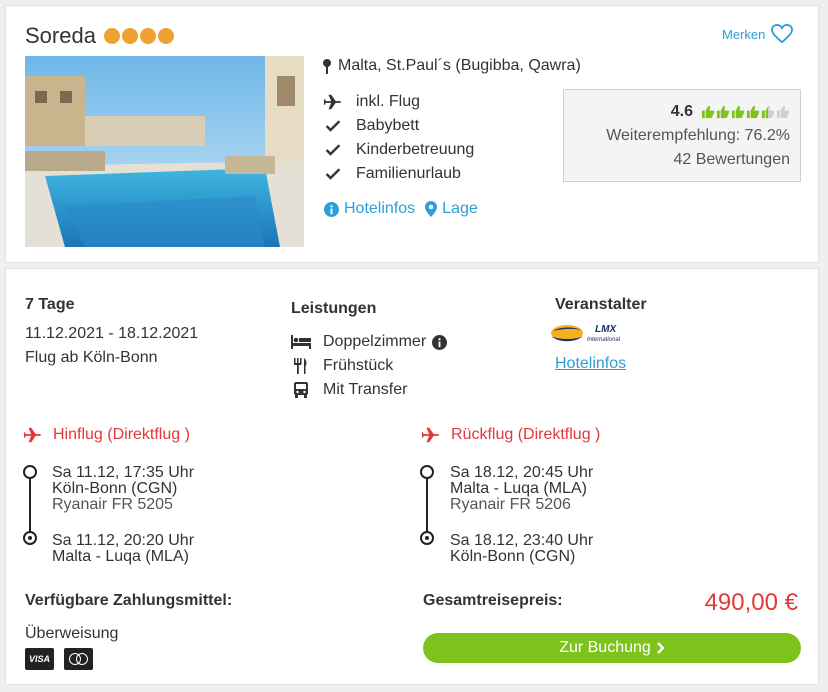 This screenshot has width=828, height=692. Describe the element at coordinates (459, 65) in the screenshot. I see `location-text: Malta, St.Paul´s (Bugibba, Qawra)` at that location.